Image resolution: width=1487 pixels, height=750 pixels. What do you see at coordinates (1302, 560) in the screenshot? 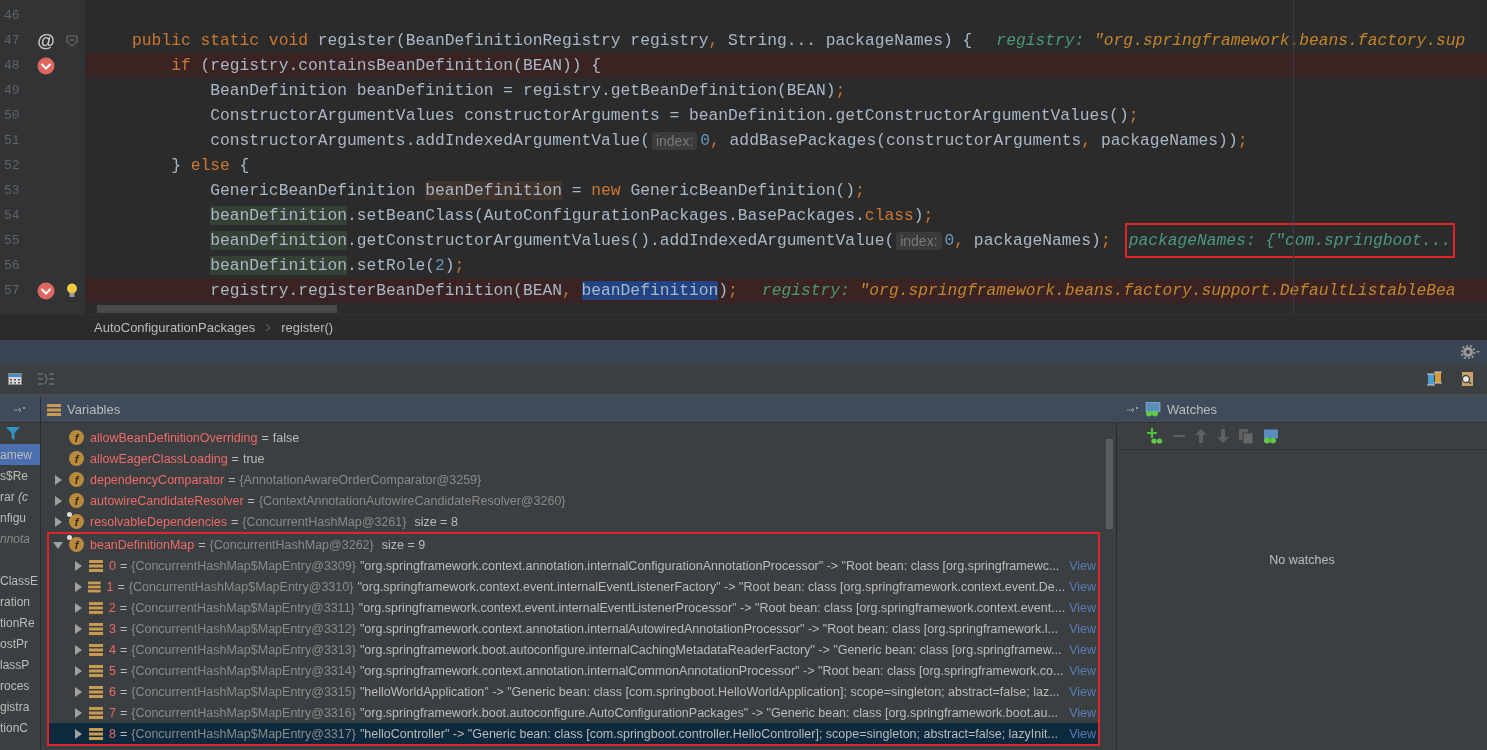
I see `empty-message: No watches` at bounding box center [1302, 560].